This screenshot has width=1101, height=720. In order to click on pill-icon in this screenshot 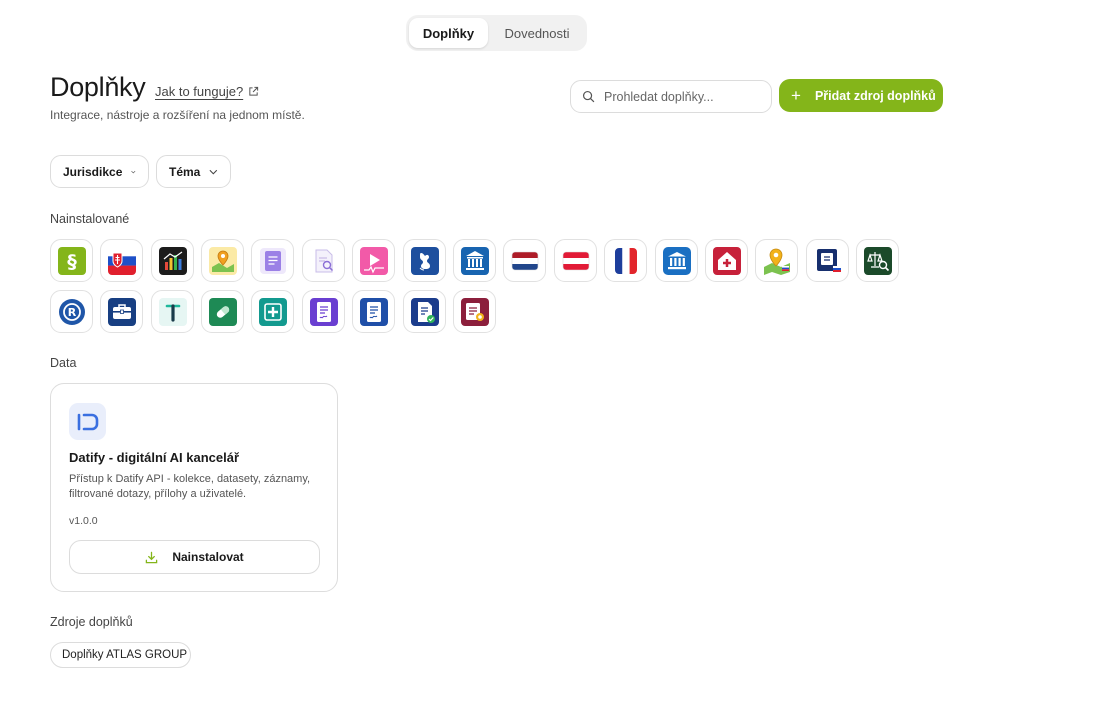, I will do `click(222, 311)`.